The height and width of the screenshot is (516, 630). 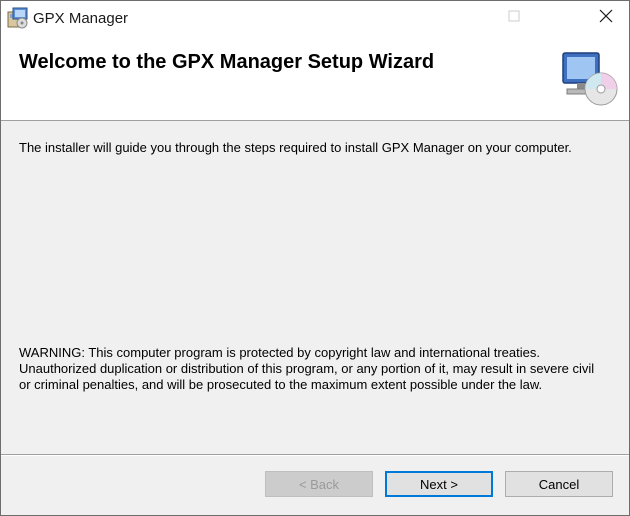 I want to click on minimize-icon, so click(x=468, y=18).